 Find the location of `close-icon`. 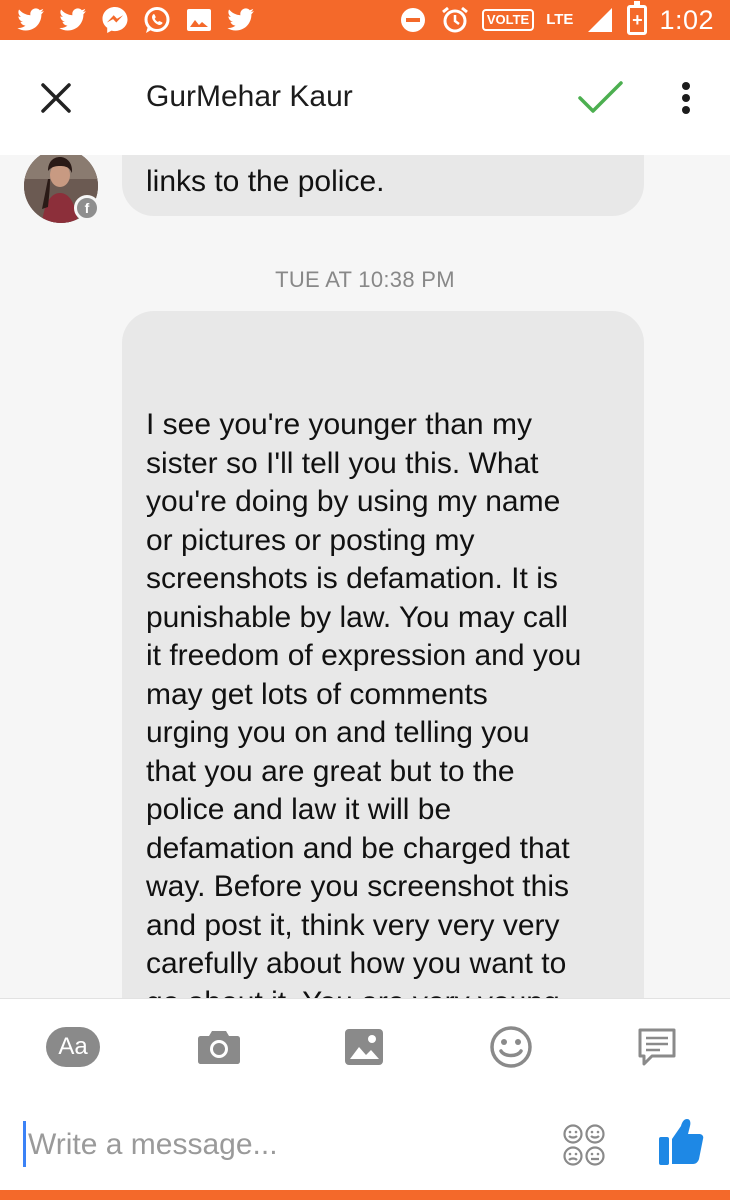

close-icon is located at coordinates (56, 98).